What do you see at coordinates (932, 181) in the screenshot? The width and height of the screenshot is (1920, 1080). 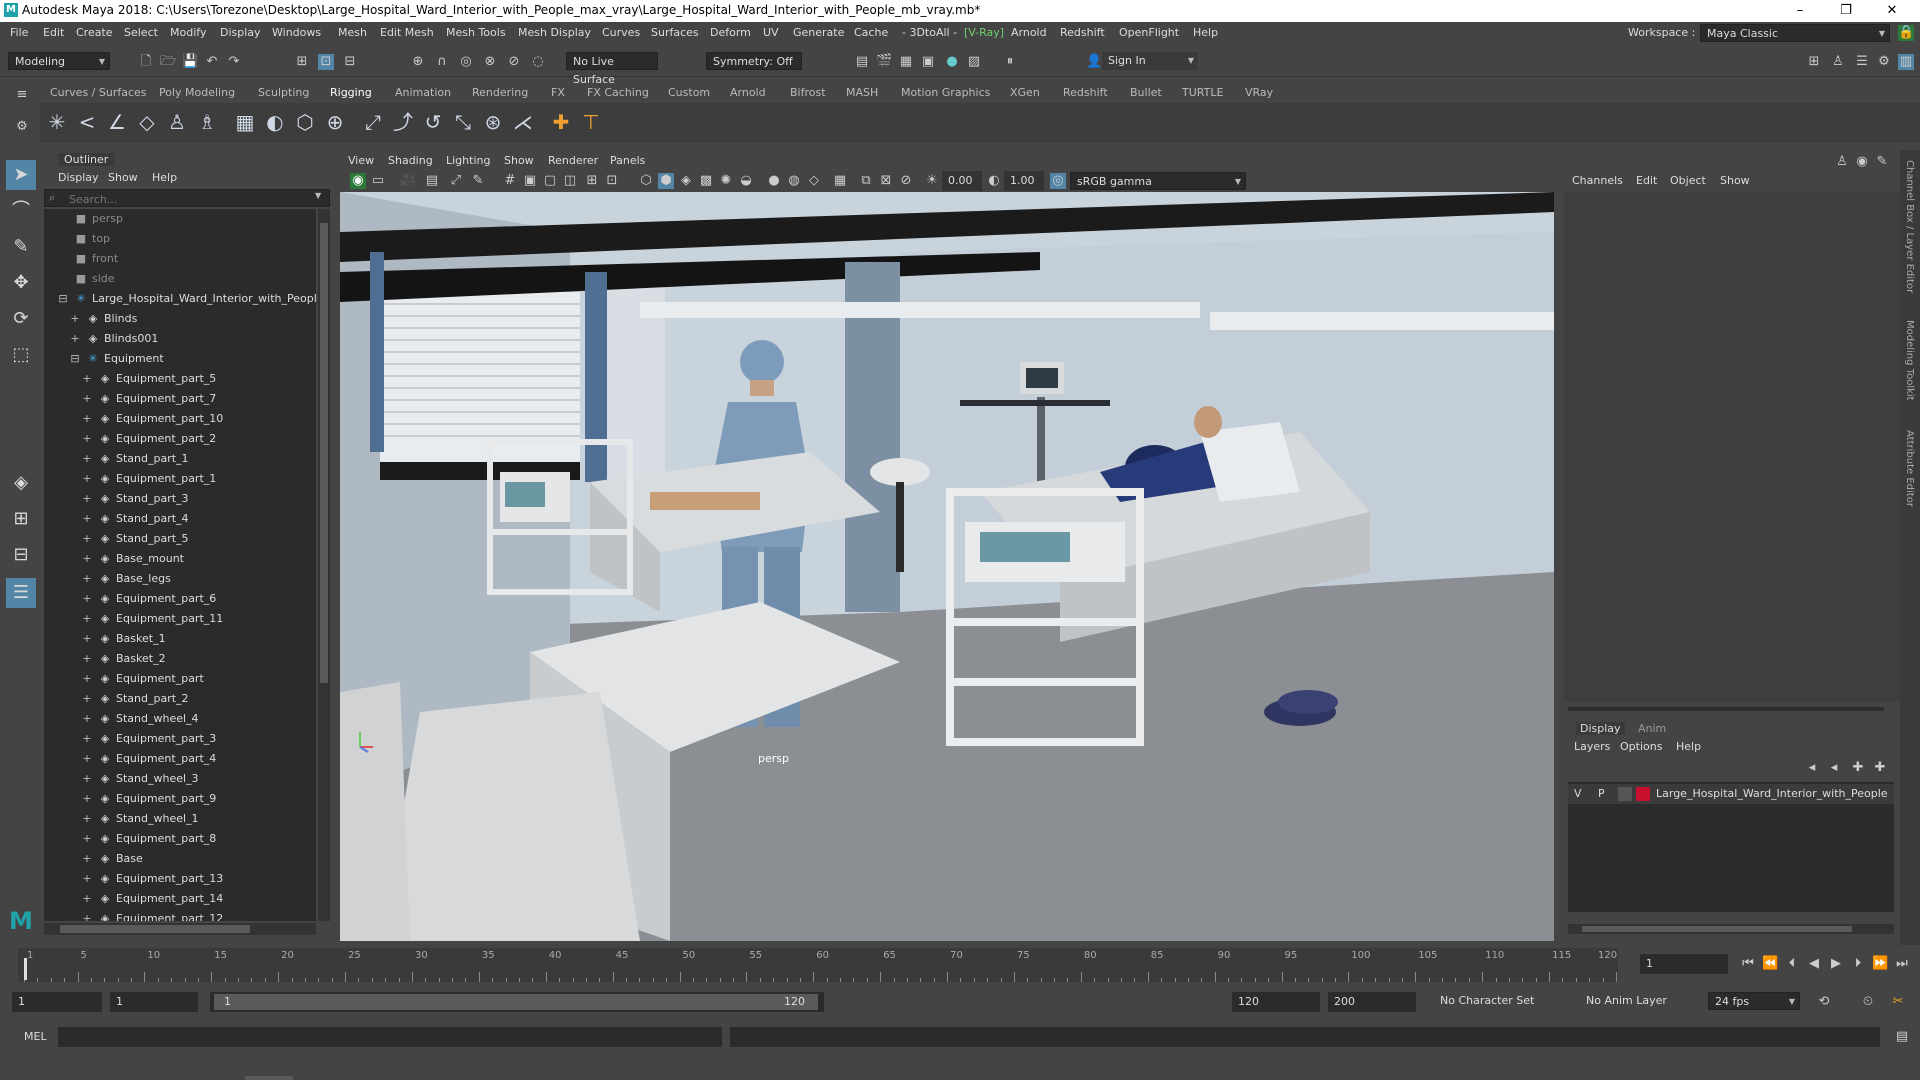 I see `exposure-icon: ☀` at bounding box center [932, 181].